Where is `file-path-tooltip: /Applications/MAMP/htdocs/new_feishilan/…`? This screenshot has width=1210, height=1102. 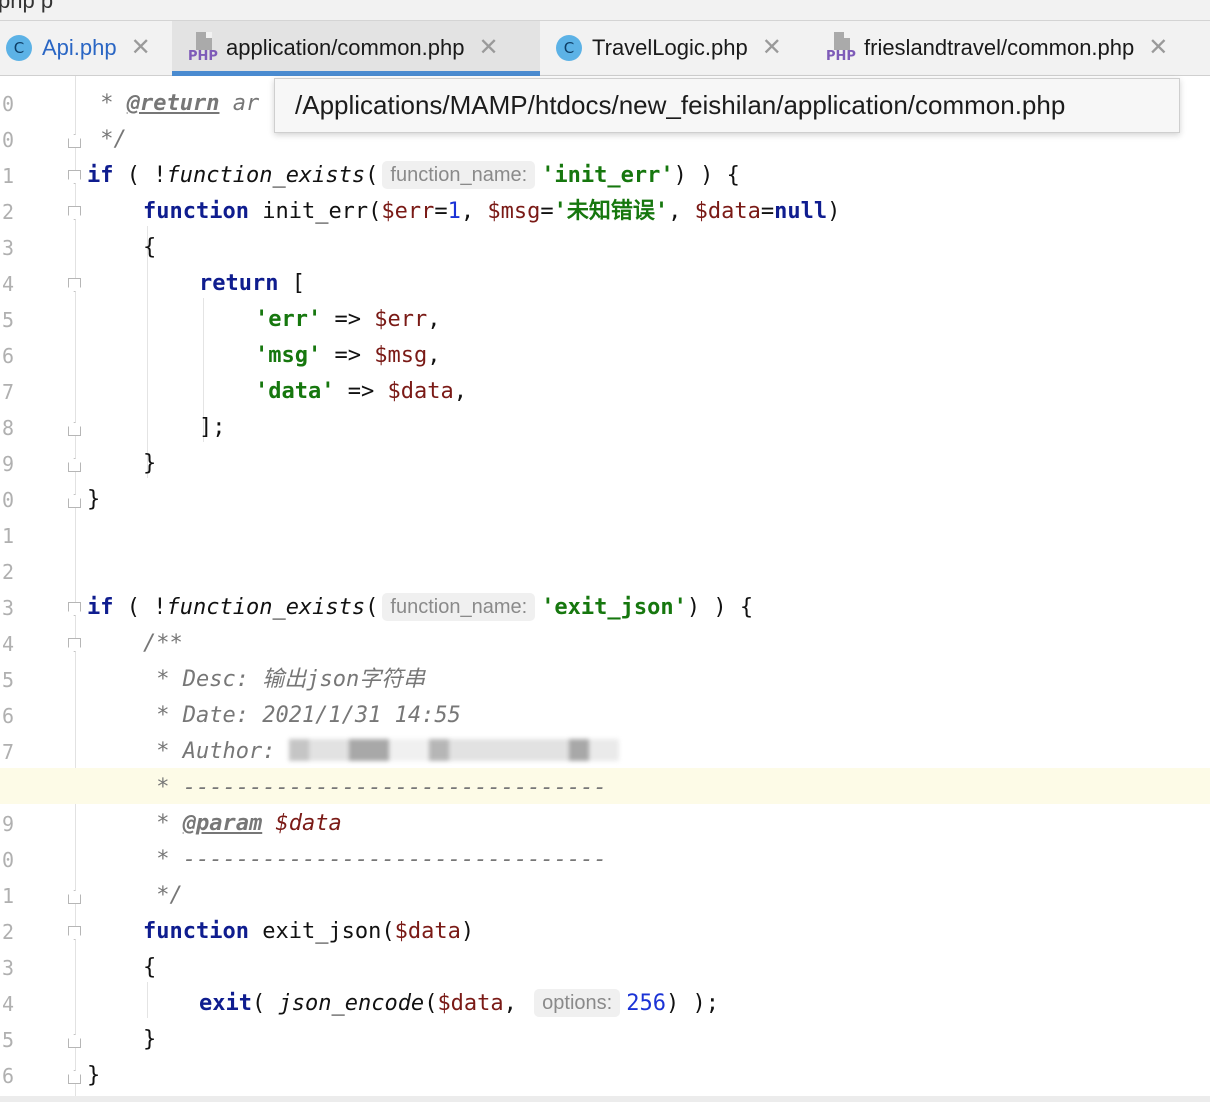 file-path-tooltip: /Applications/MAMP/htdocs/new_feishilan/… is located at coordinates (727, 105).